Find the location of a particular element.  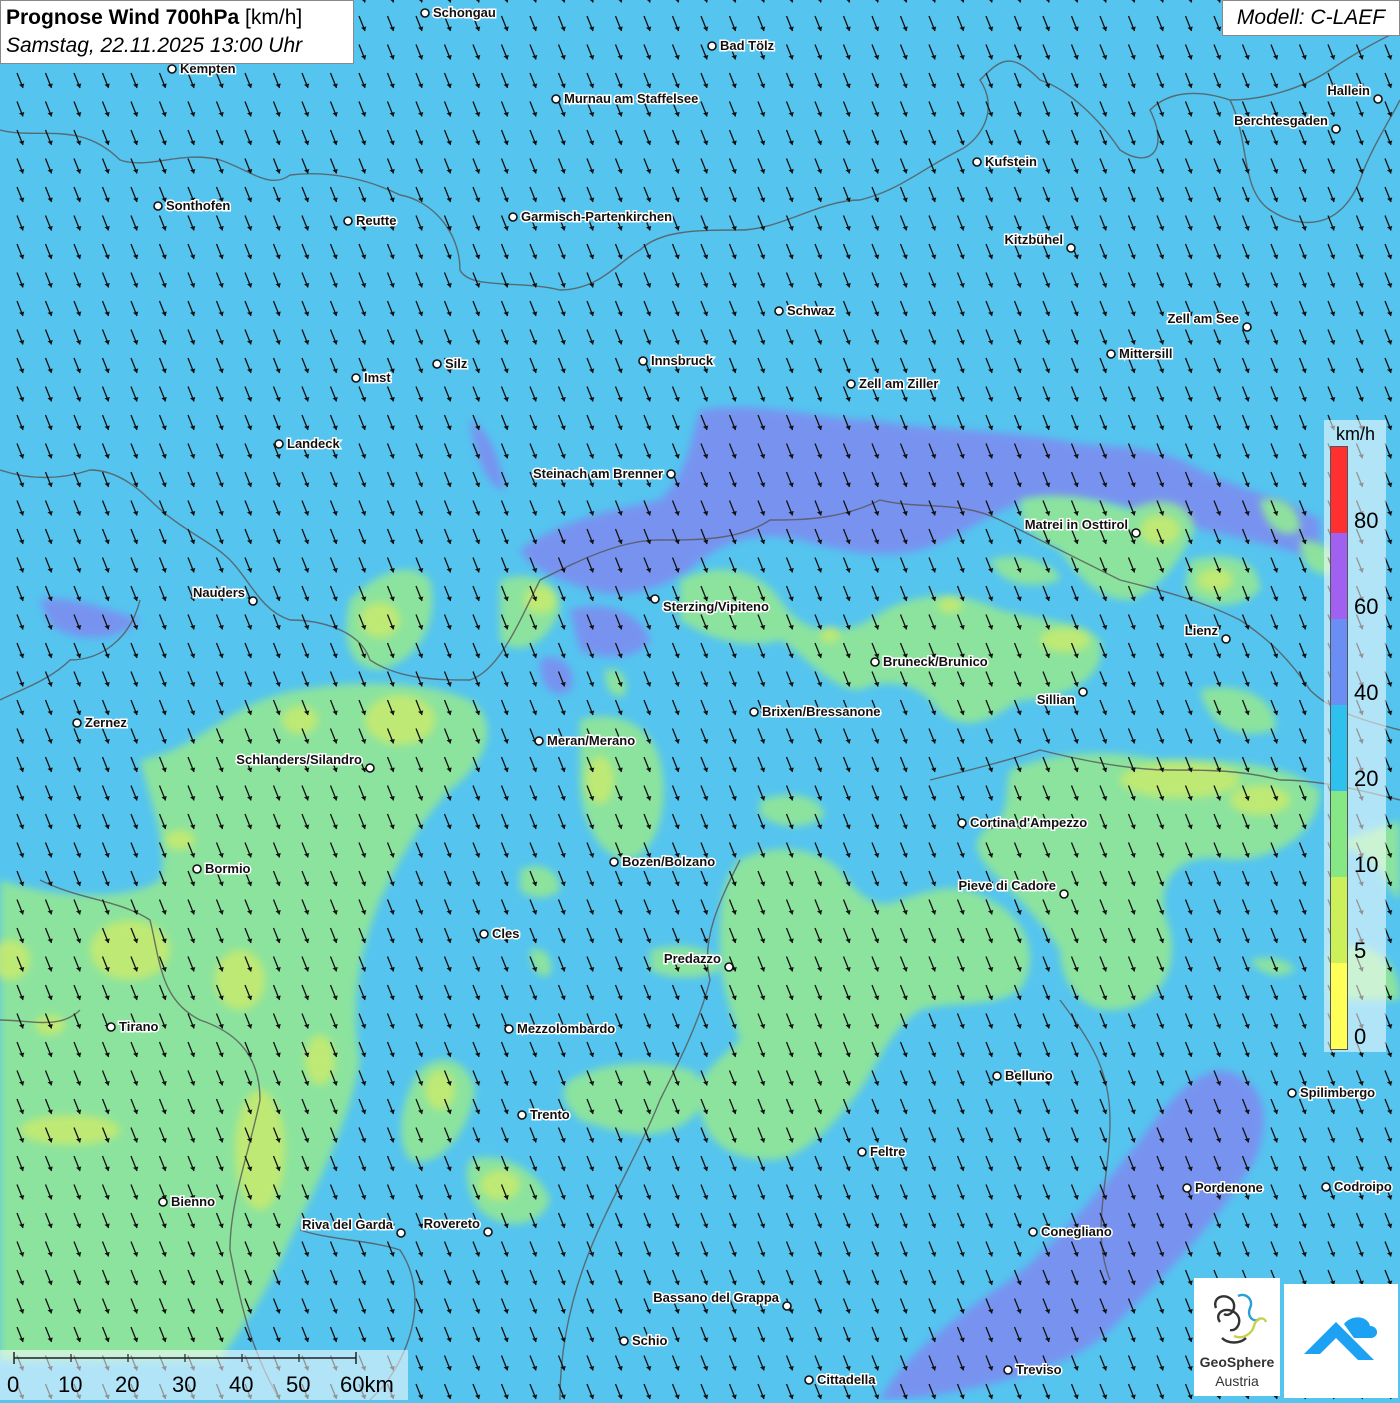

city-label: Berchtesgaden is located at coordinates (1281, 120).